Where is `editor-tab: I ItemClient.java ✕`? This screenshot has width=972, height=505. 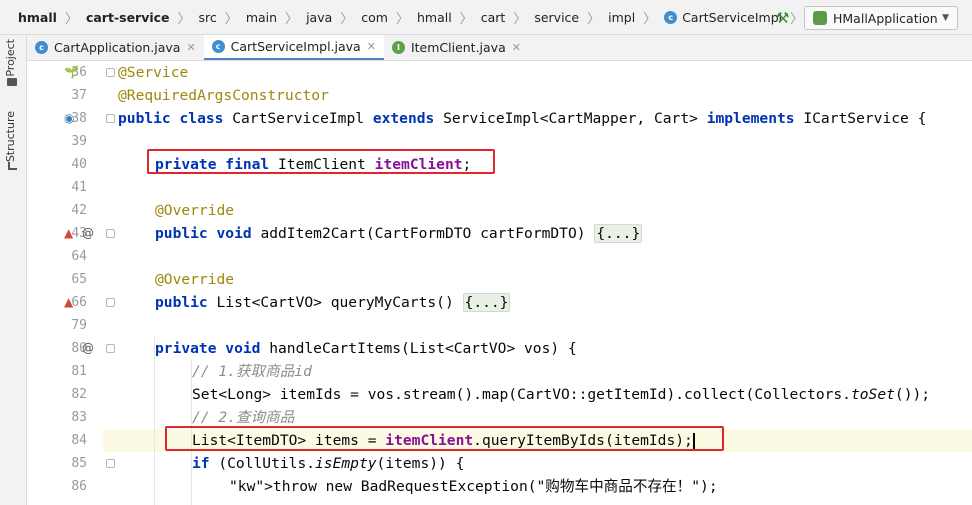
editor-tab: I ItemClient.java ✕ is located at coordinates (456, 47).